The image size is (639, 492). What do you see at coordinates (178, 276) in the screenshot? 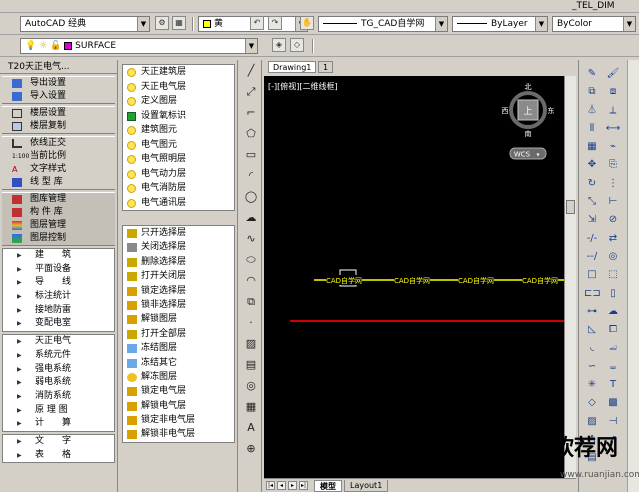
I see `menu-item-toggle-off: 打开关闭层` at bounding box center [178, 276].